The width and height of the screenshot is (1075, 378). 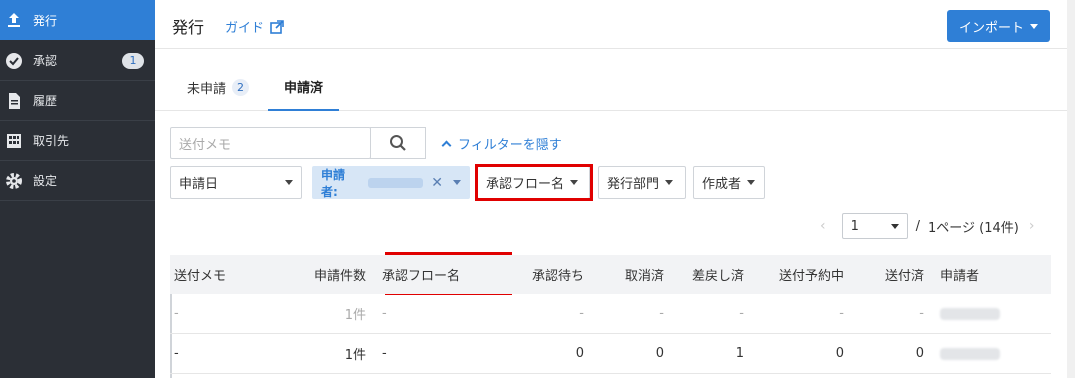 I want to click on guide-link-label: ガイド, so click(x=245, y=28).